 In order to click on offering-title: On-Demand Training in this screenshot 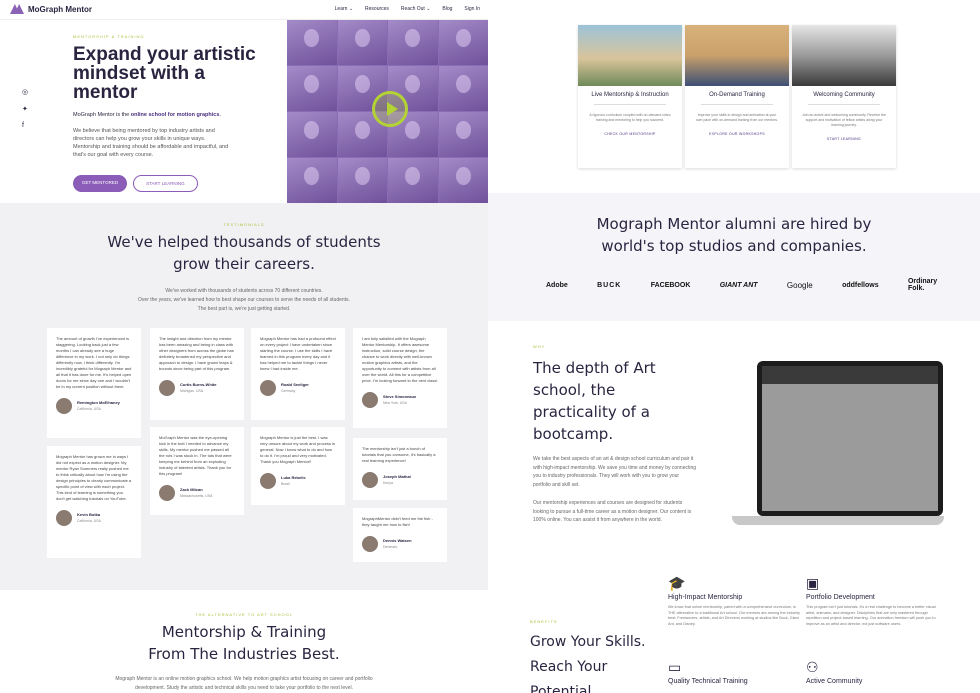, I will do `click(737, 95)`.